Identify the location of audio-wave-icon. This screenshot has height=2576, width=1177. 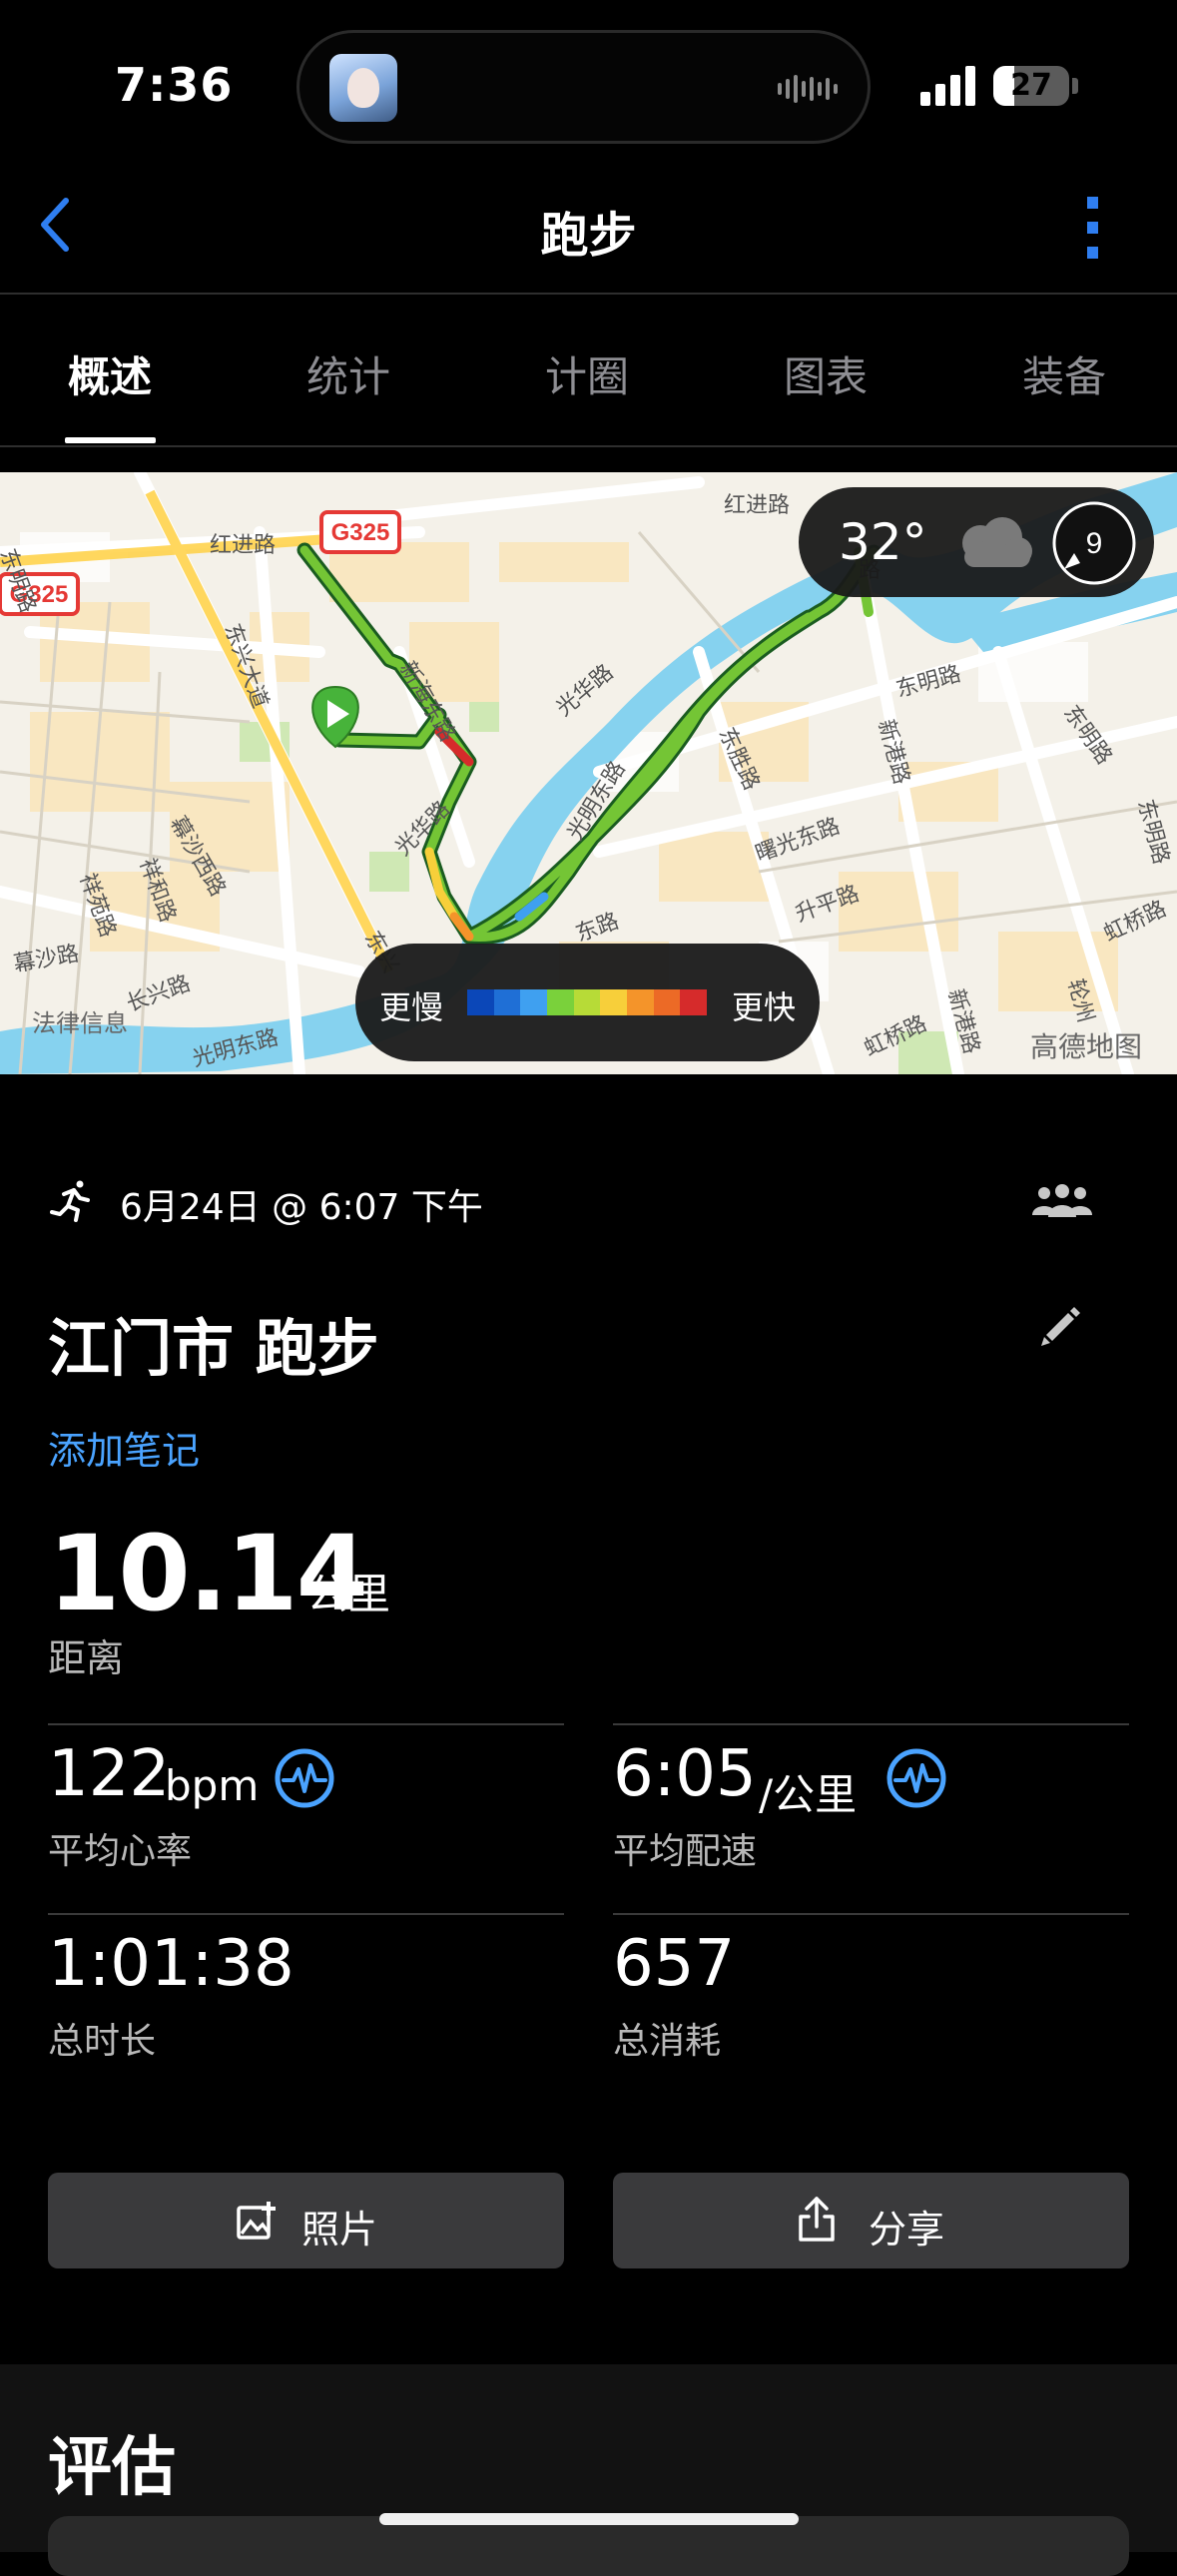
(808, 89).